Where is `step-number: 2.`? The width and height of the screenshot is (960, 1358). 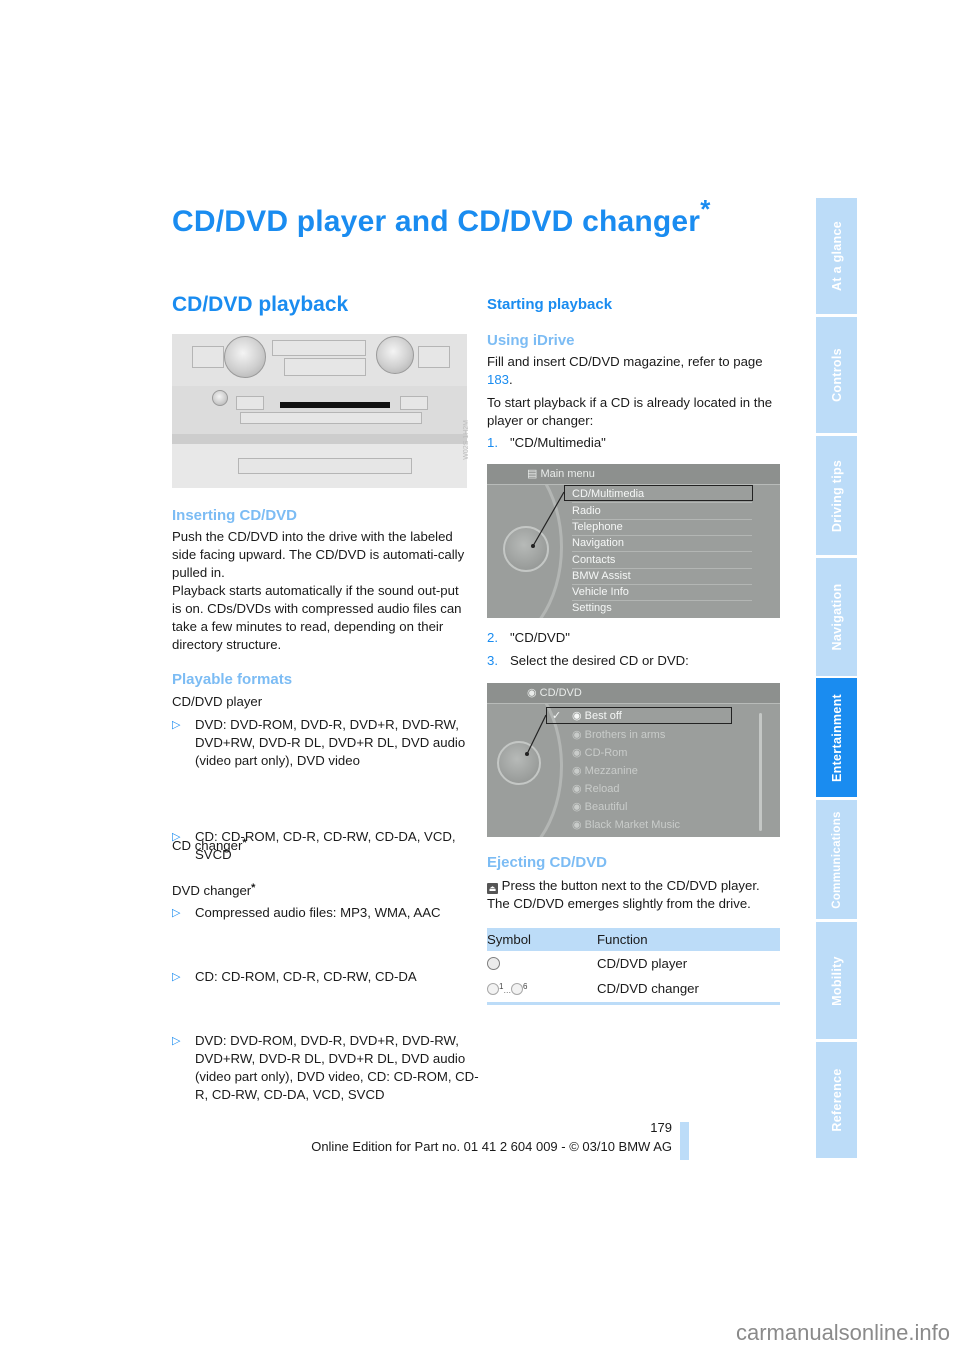
step-number: 2. is located at coordinates (492, 637).